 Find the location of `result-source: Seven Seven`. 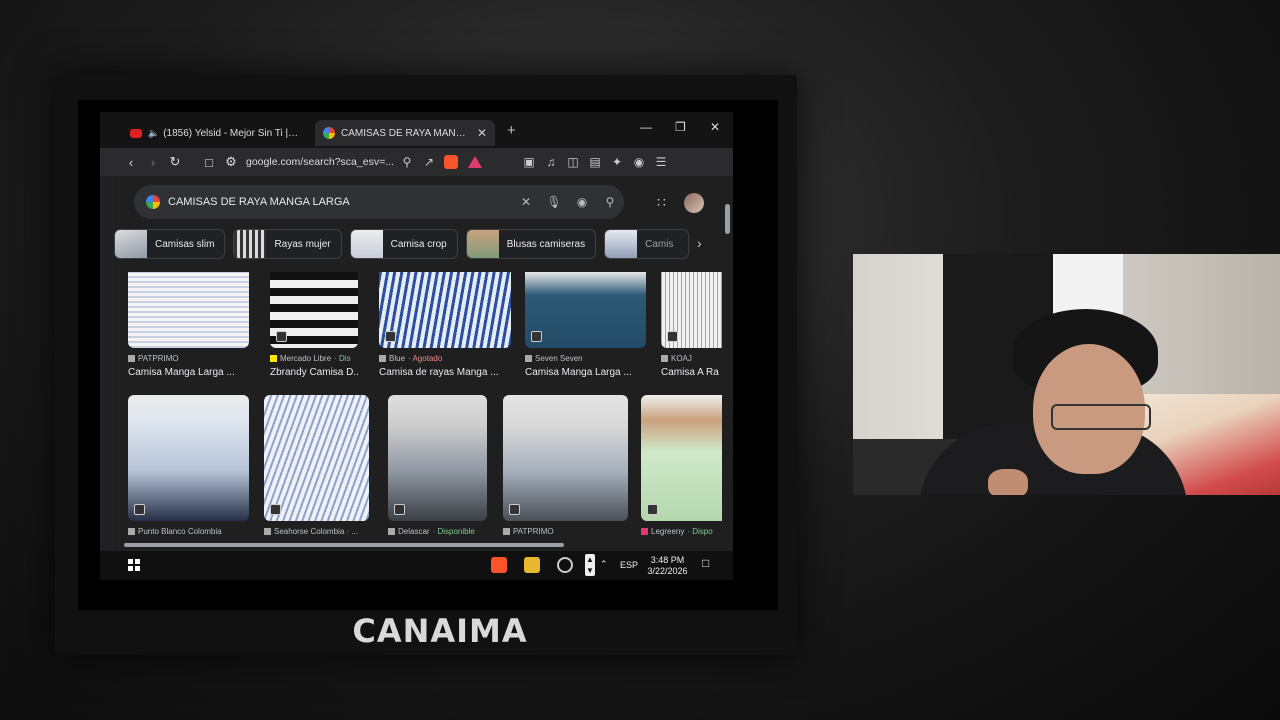

result-source: Seven Seven is located at coordinates (585, 358).